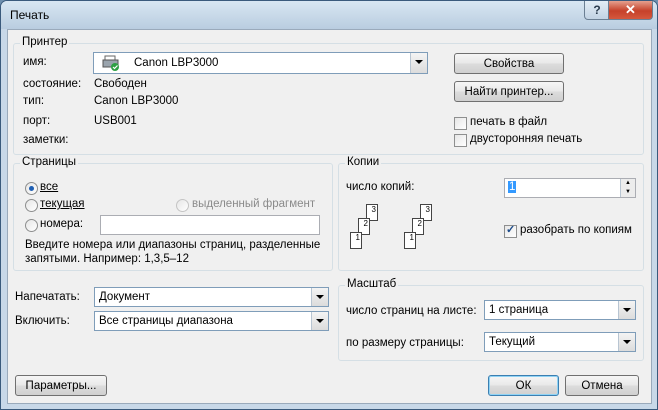  What do you see at coordinates (107, 259) in the screenshot?
I see `pages-hint-line2: запятыми. Например: 1,3,5–12` at bounding box center [107, 259].